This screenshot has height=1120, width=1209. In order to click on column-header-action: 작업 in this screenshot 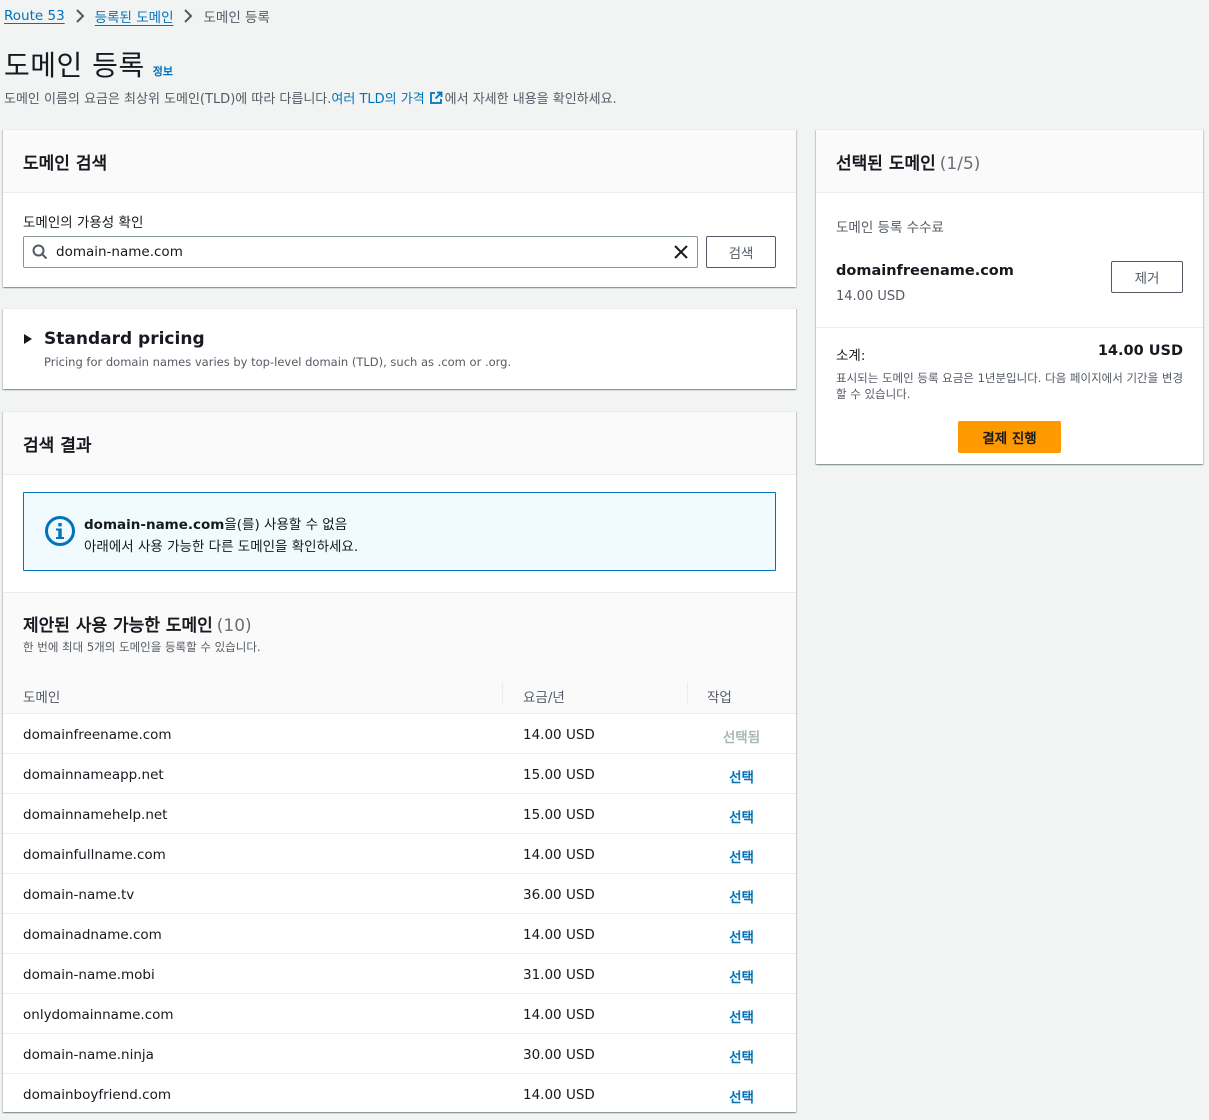, I will do `click(719, 698)`.